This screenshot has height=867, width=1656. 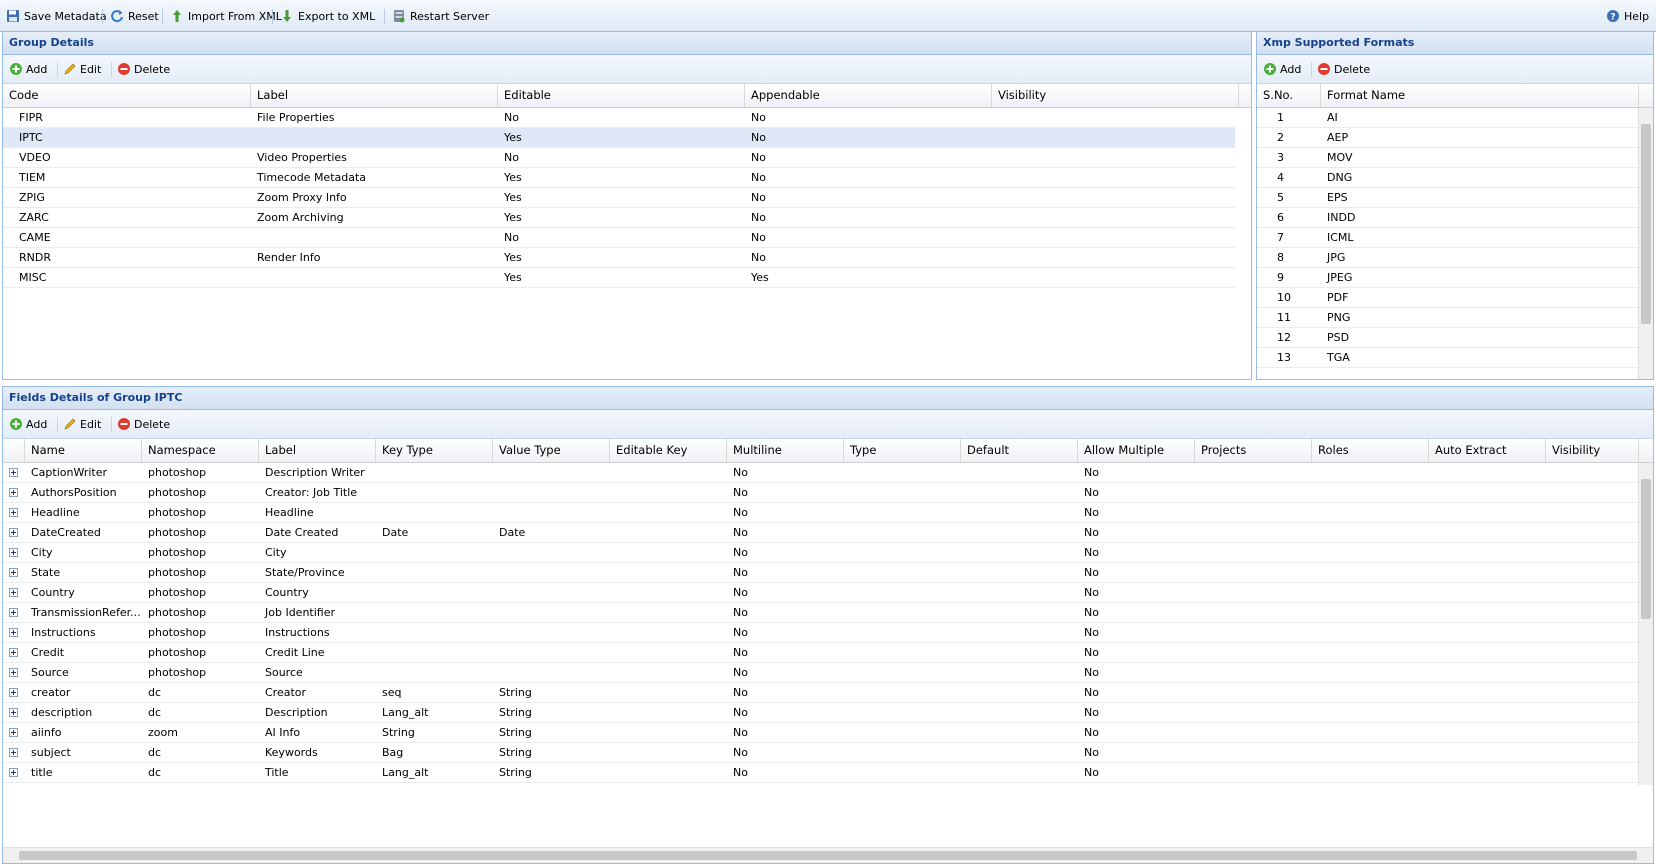 I want to click on formats-vertical-scrollbar, so click(x=1645, y=243).